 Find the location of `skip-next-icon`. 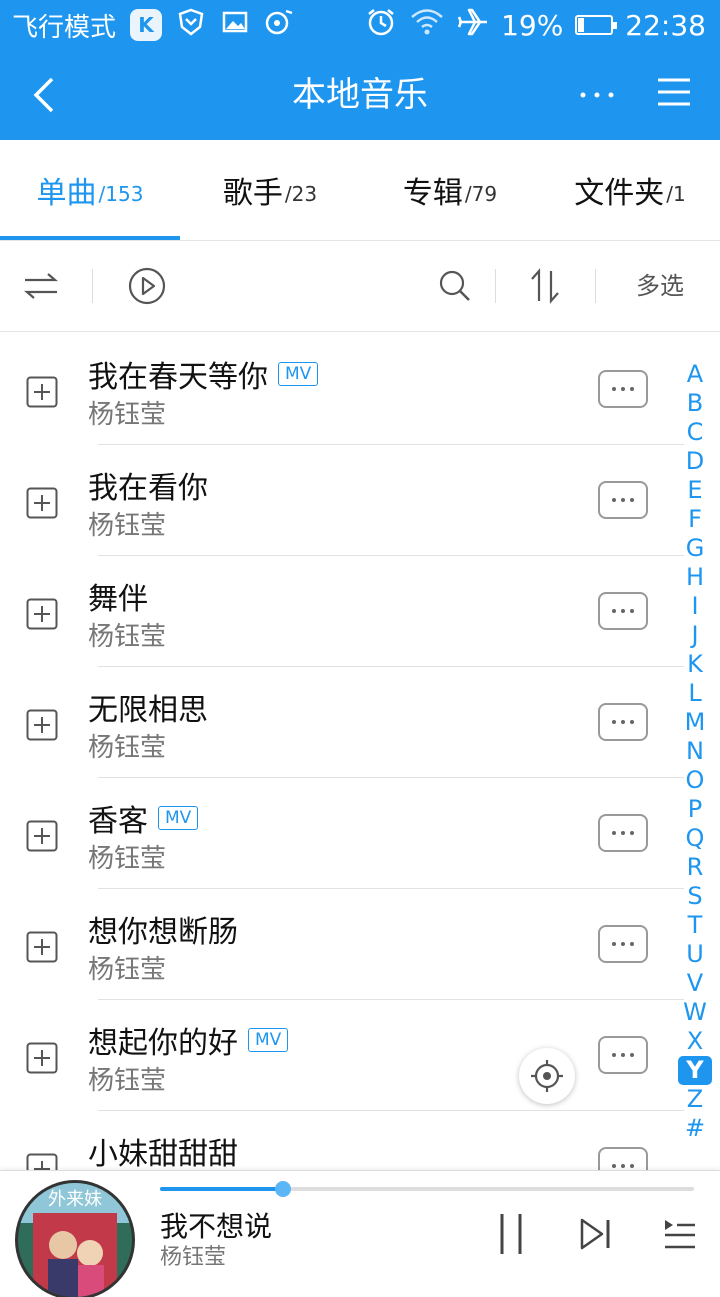

skip-next-icon is located at coordinates (595, 1234).